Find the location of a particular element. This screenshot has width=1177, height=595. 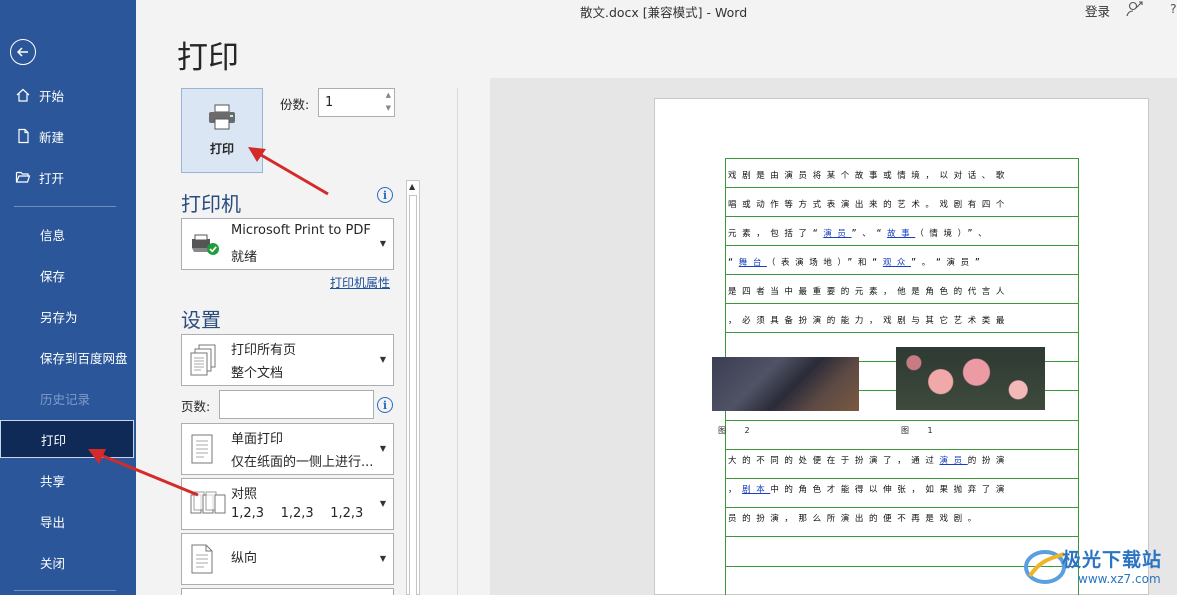

preview-text-line: ，必须具备扮演的能力，戏剧与其它艺术类最 is located at coordinates (869, 321).